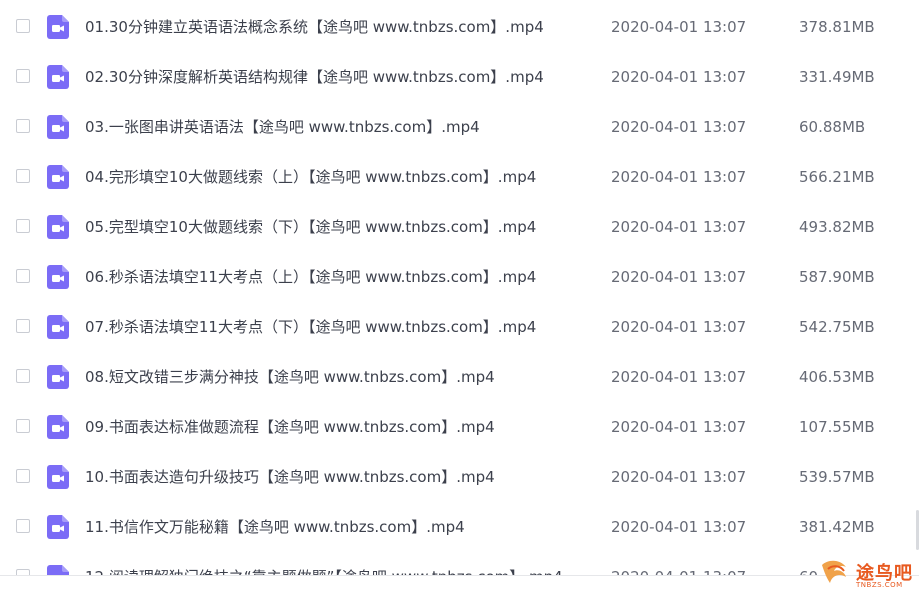  Describe the element at coordinates (837, 527) in the screenshot. I see `file-size: 381.42MB` at that location.